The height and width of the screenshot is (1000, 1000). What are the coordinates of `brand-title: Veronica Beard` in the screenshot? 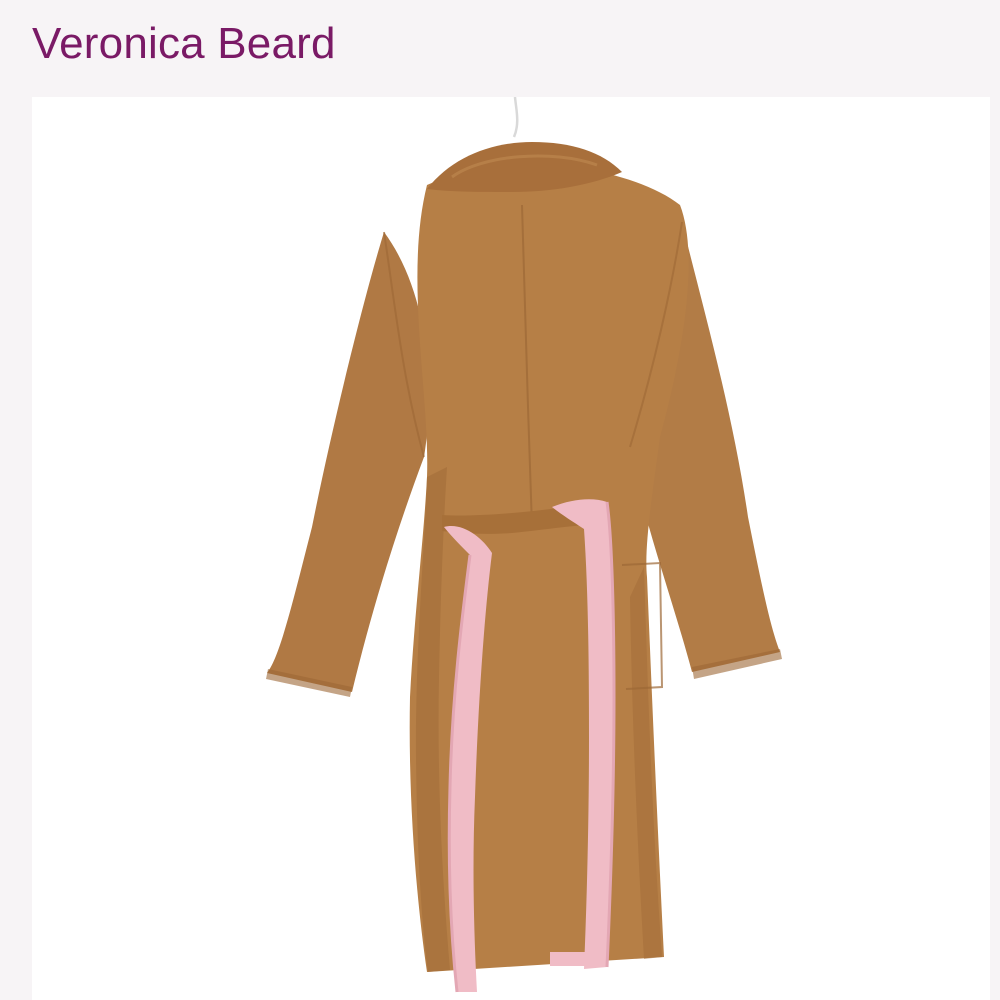 It's located at (184, 44).